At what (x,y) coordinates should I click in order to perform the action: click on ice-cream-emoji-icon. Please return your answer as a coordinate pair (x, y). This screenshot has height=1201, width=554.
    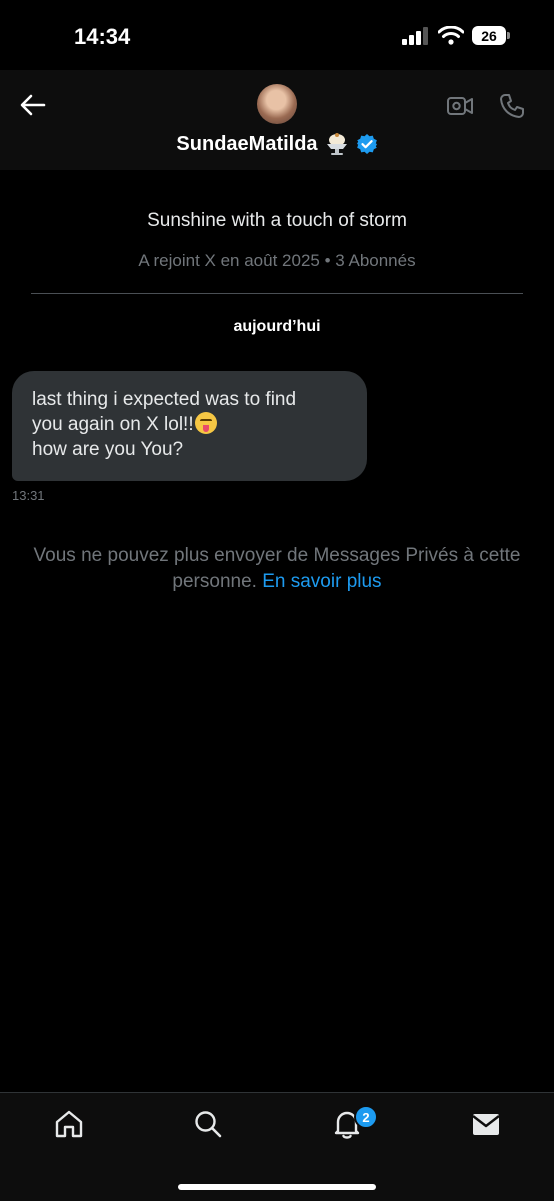
    Looking at the image, I should click on (336, 144).